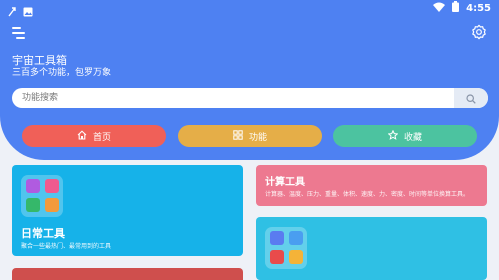 Image resolution: width=499 pixels, height=280 pixels. What do you see at coordinates (238, 136) in the screenshot?
I see `grid-icon` at bounding box center [238, 136].